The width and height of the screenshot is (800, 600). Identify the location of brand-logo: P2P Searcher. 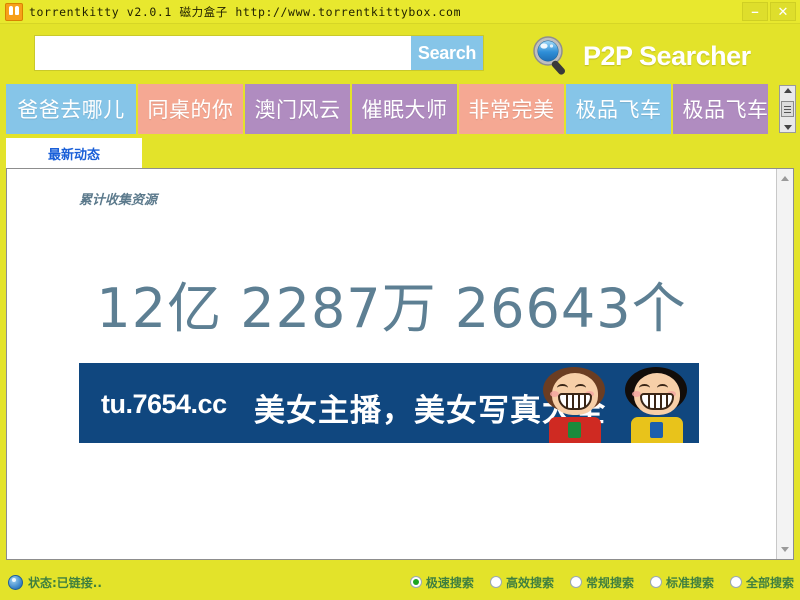
(640, 56).